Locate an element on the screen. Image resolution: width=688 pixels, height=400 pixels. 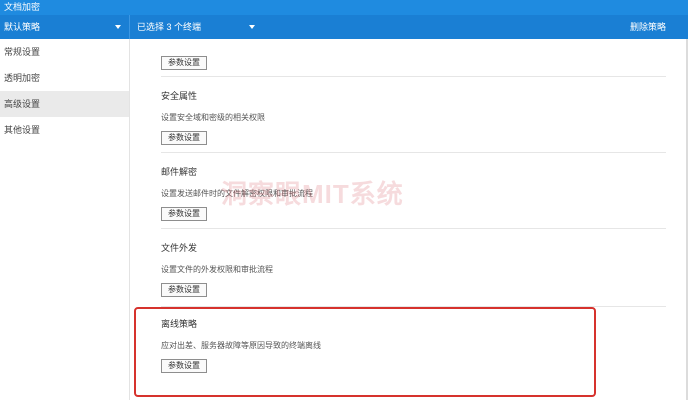
section-security-attributes: 安全属性 设置安全域和密级的相关权限 参数设置 is located at coordinates (413, 117).